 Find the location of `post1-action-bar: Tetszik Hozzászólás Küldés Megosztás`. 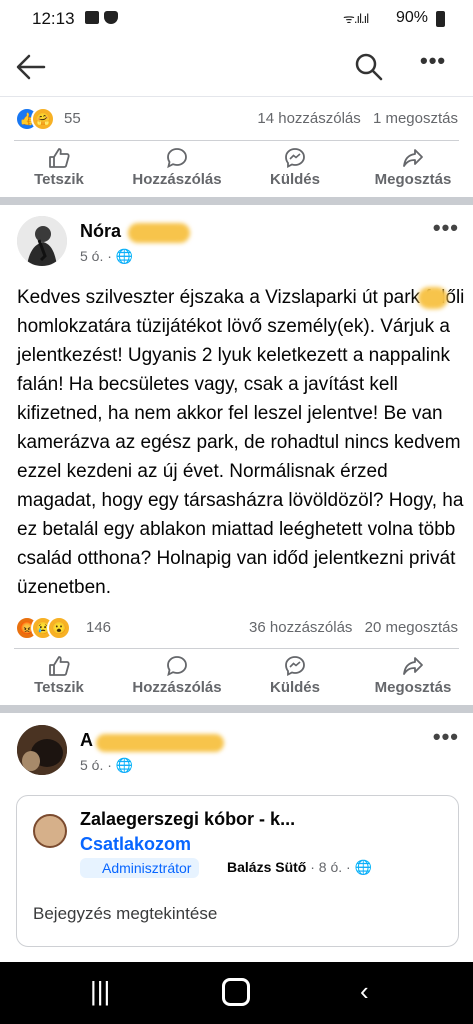

post1-action-bar: Tetszik Hozzászólás Küldés Megosztás is located at coordinates (236, 169).